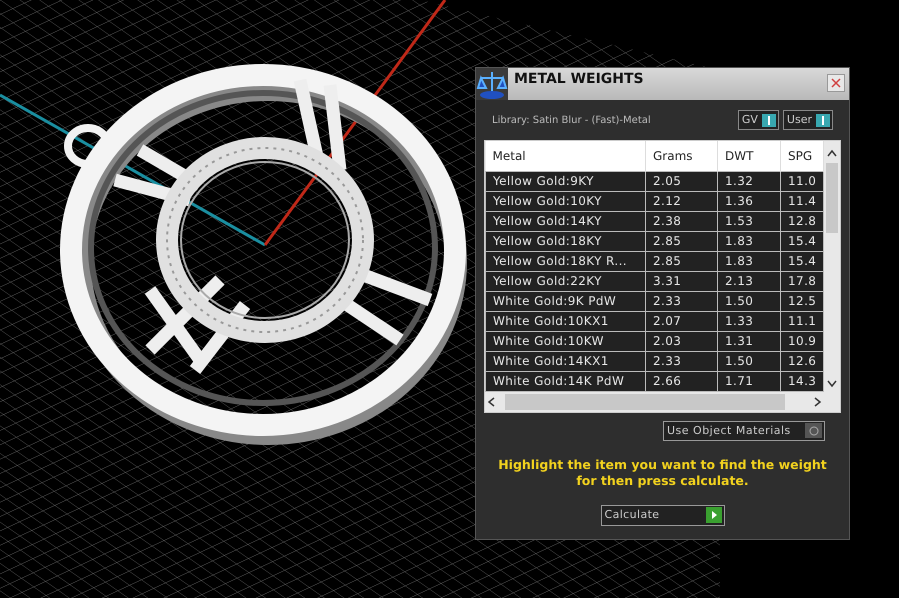 This screenshot has width=899, height=598. Describe the element at coordinates (802, 281) in the screenshot. I see `table-cell: 17.8` at that location.